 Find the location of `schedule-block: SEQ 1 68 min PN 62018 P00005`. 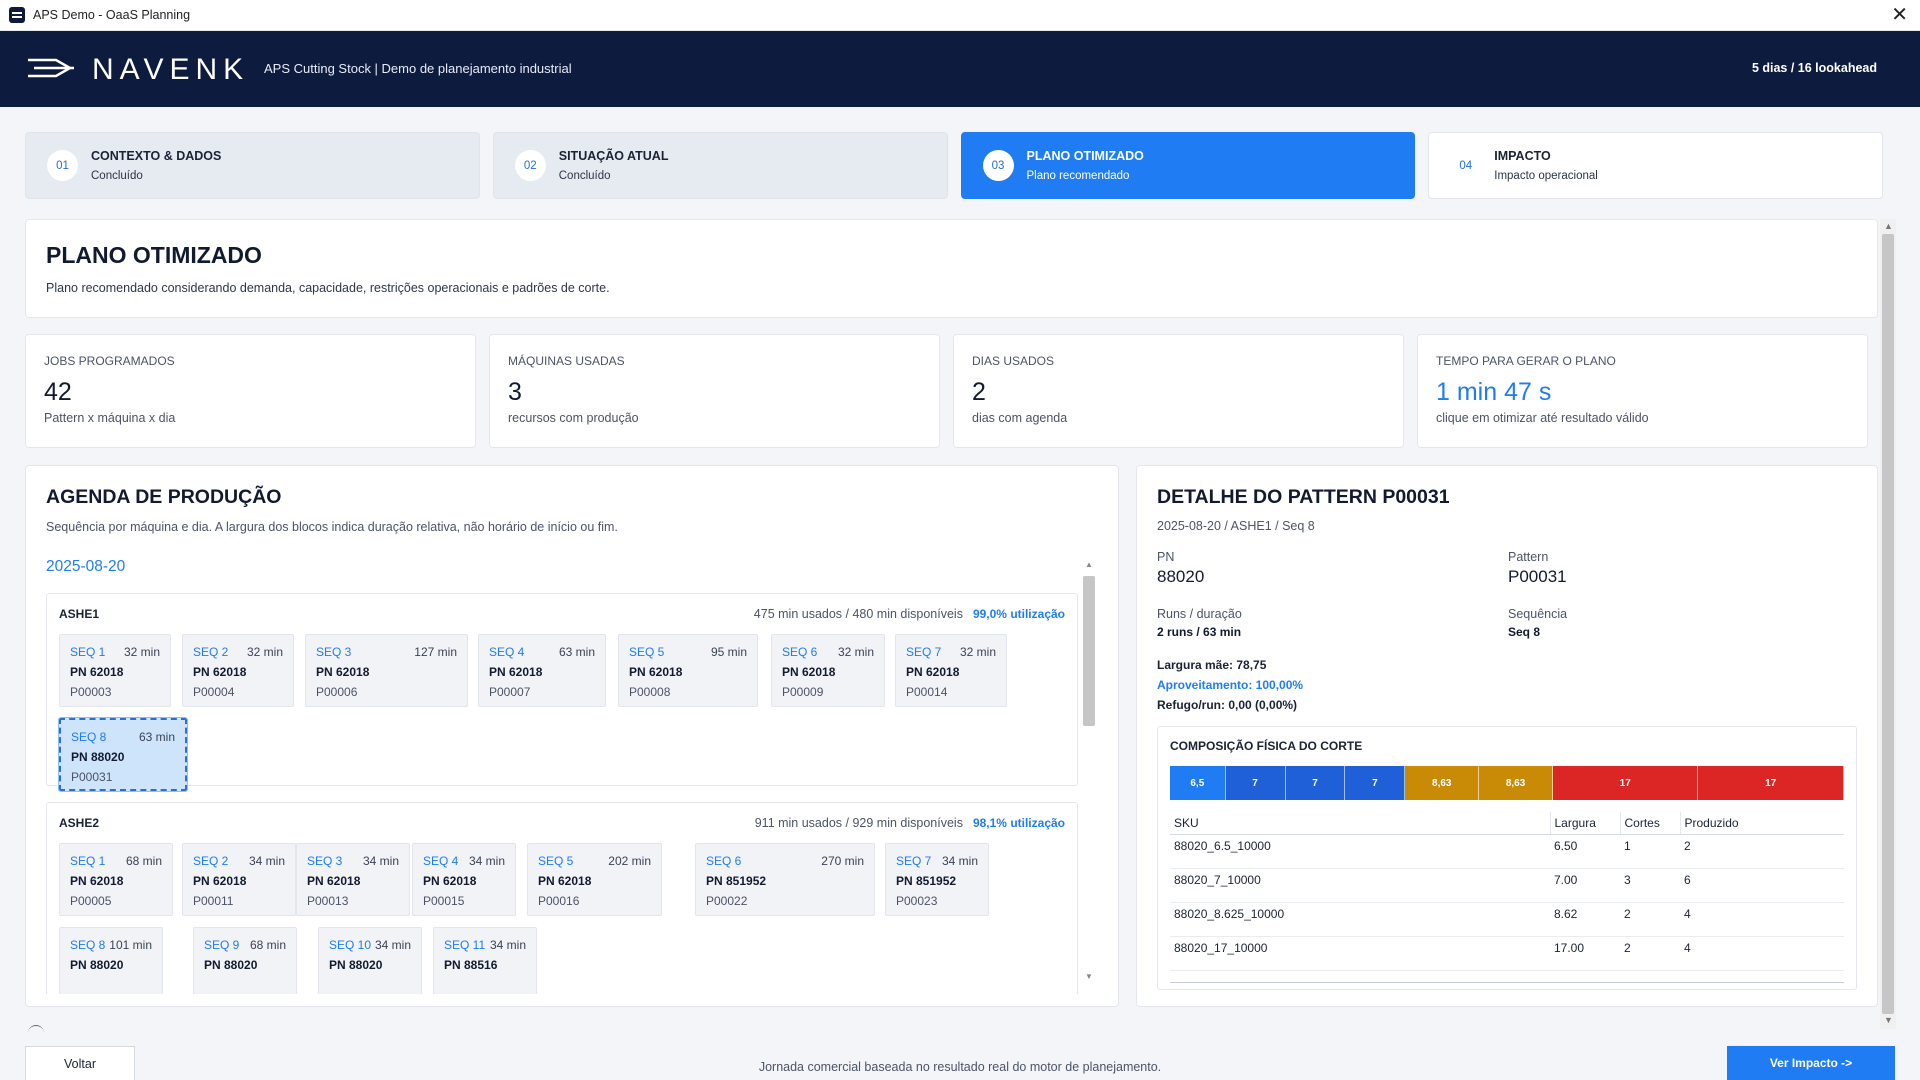

schedule-block: SEQ 1 68 min PN 62018 P00005 is located at coordinates (116, 879).